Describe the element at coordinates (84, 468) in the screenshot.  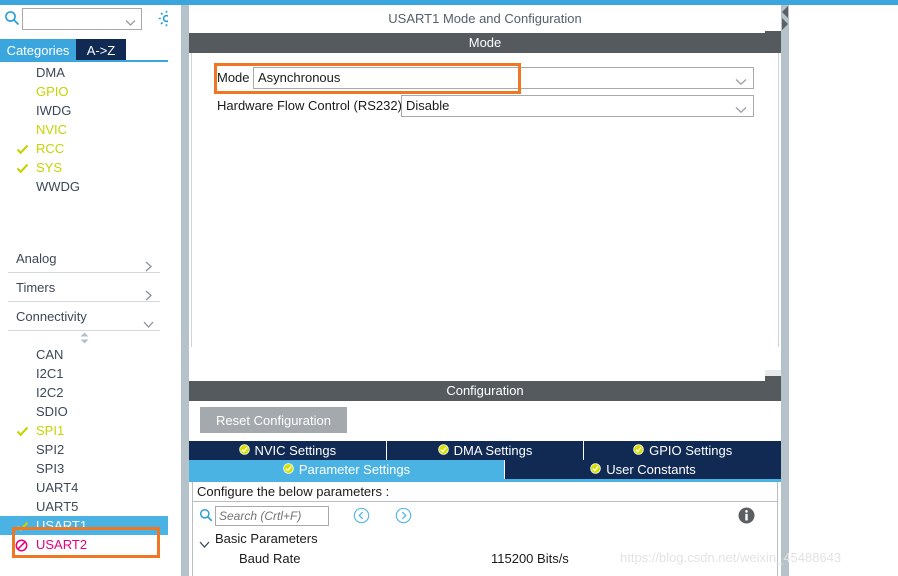
I see `sidebar-item-spi3: SPI3` at that location.